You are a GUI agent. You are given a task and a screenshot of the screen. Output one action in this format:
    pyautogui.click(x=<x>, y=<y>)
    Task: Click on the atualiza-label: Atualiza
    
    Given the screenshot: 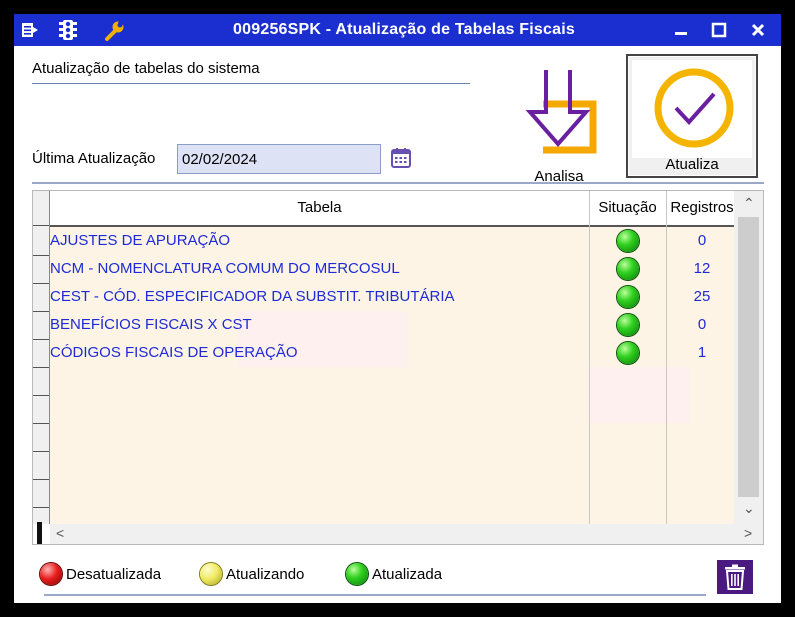 What is the action you would take?
    pyautogui.click(x=692, y=164)
    